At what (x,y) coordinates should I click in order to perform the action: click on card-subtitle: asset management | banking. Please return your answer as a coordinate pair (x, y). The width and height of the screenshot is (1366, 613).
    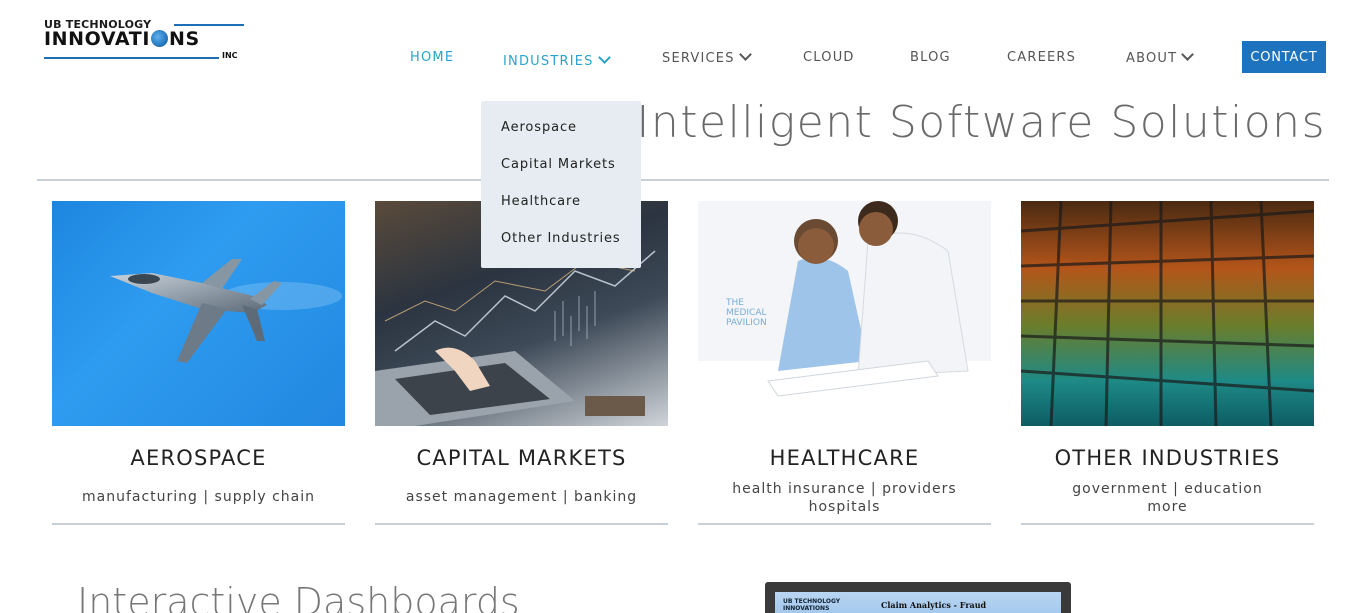
    Looking at the image, I should click on (521, 497).